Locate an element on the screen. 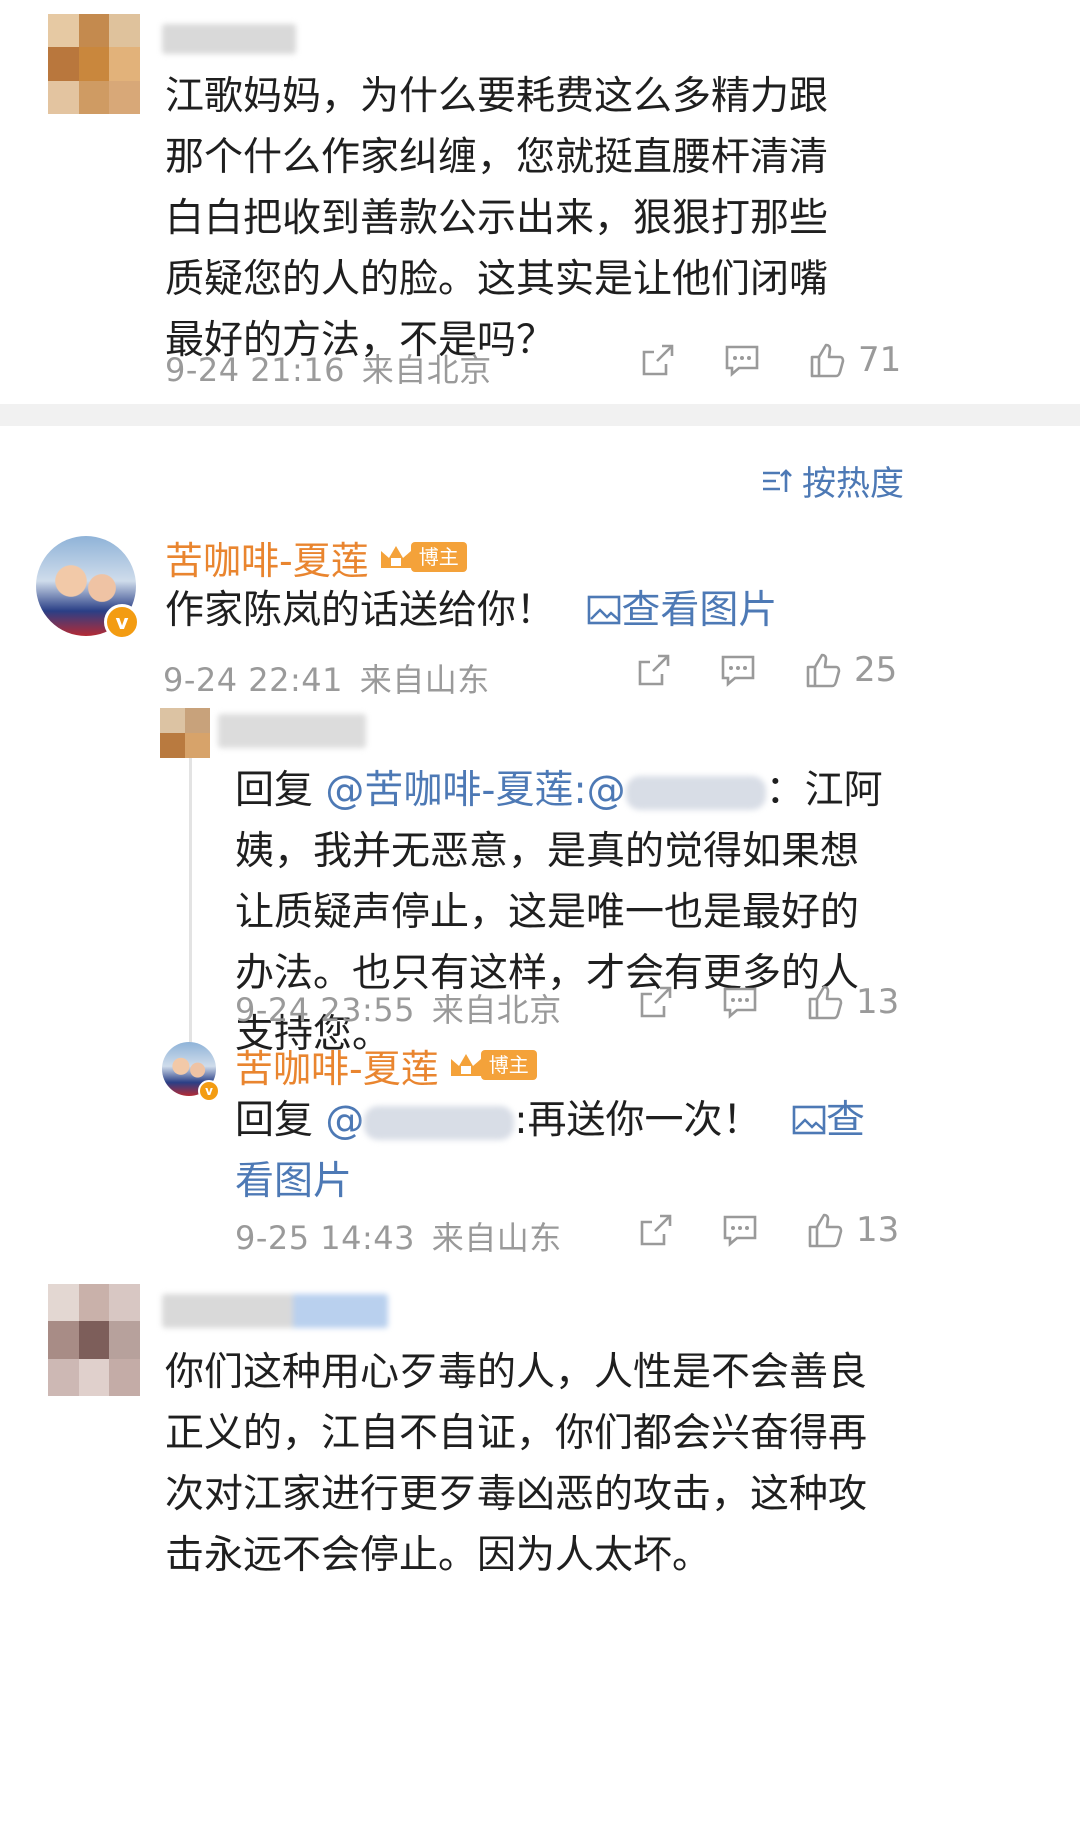 The width and height of the screenshot is (1080, 1846). section-divider is located at coordinates (540, 415).